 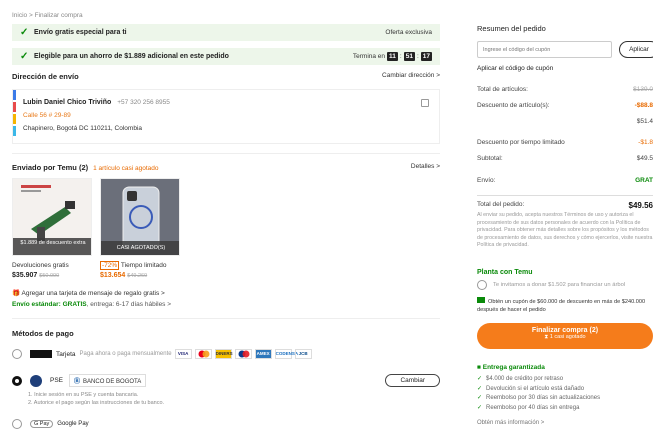 What do you see at coordinates (482, 285) in the screenshot?
I see `donation-radio` at bounding box center [482, 285].